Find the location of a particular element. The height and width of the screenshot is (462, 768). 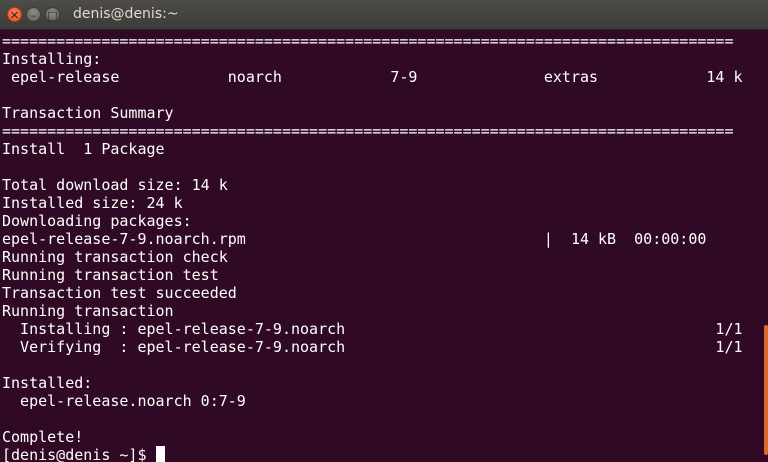

window-title: denis@denis:~ is located at coordinates (126, 14).